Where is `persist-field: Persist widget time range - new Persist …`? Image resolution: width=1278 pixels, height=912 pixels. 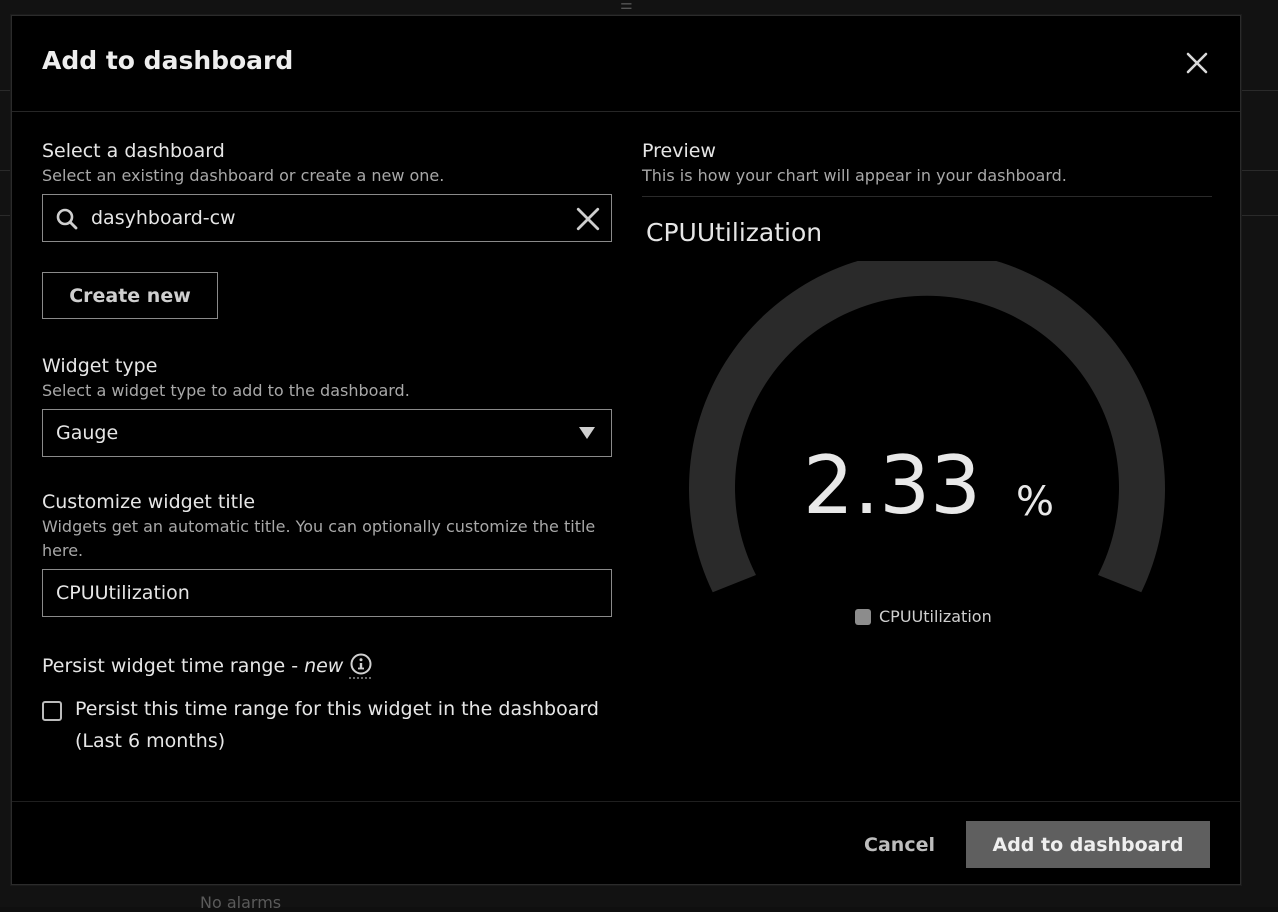
persist-field: Persist widget time range - new Persist … is located at coordinates (327, 705).